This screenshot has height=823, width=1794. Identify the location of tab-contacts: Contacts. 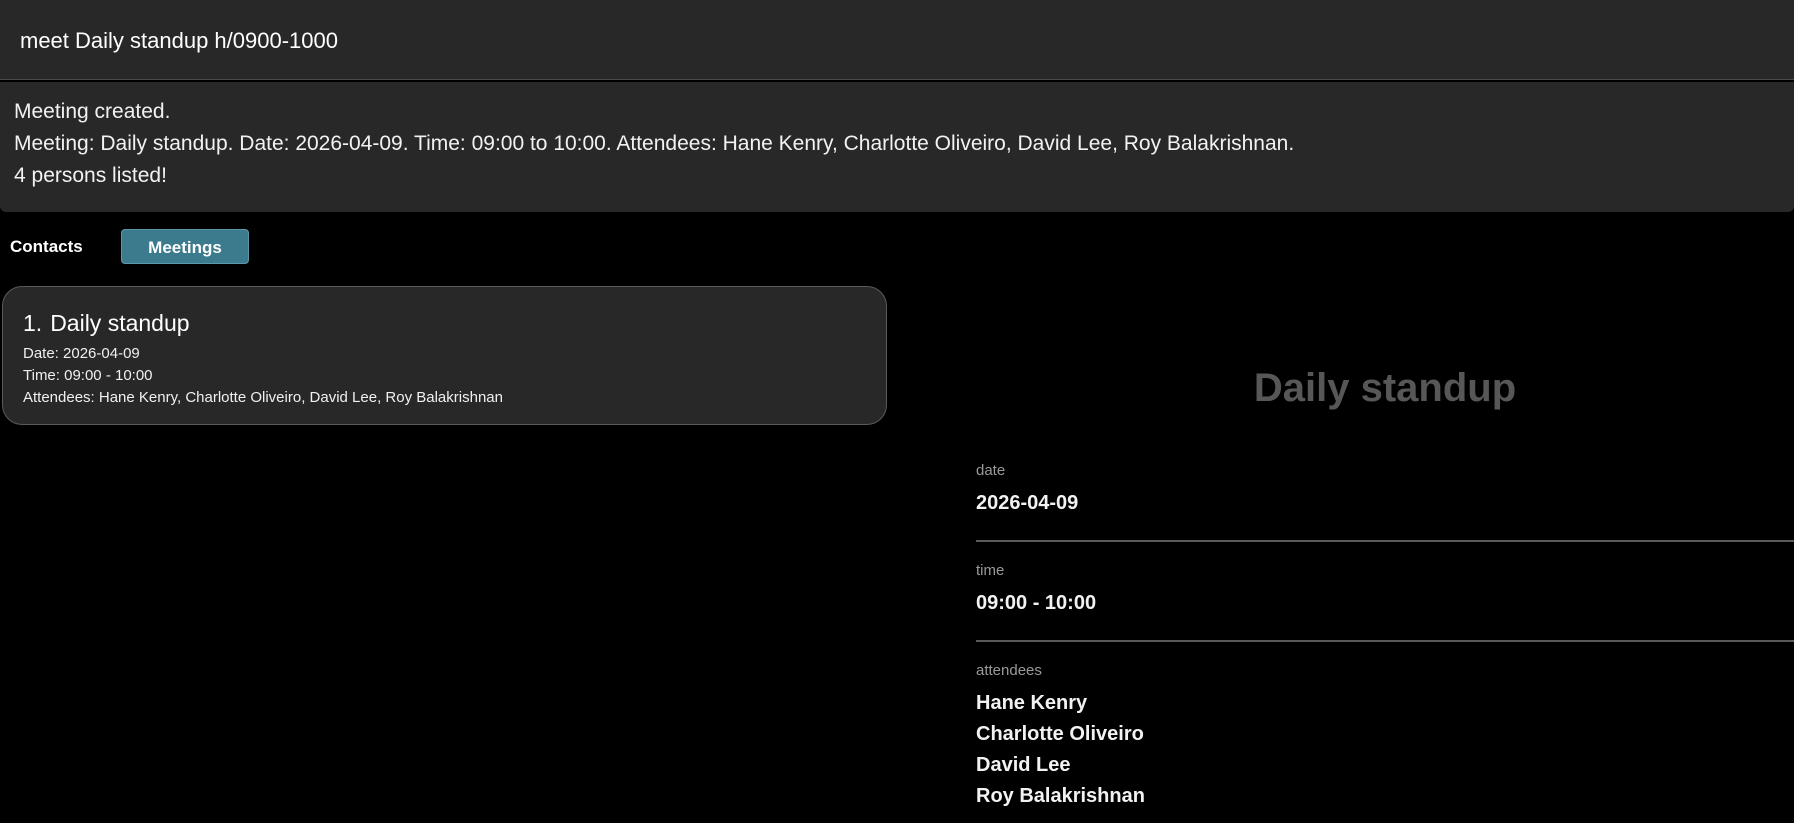
(48, 246).